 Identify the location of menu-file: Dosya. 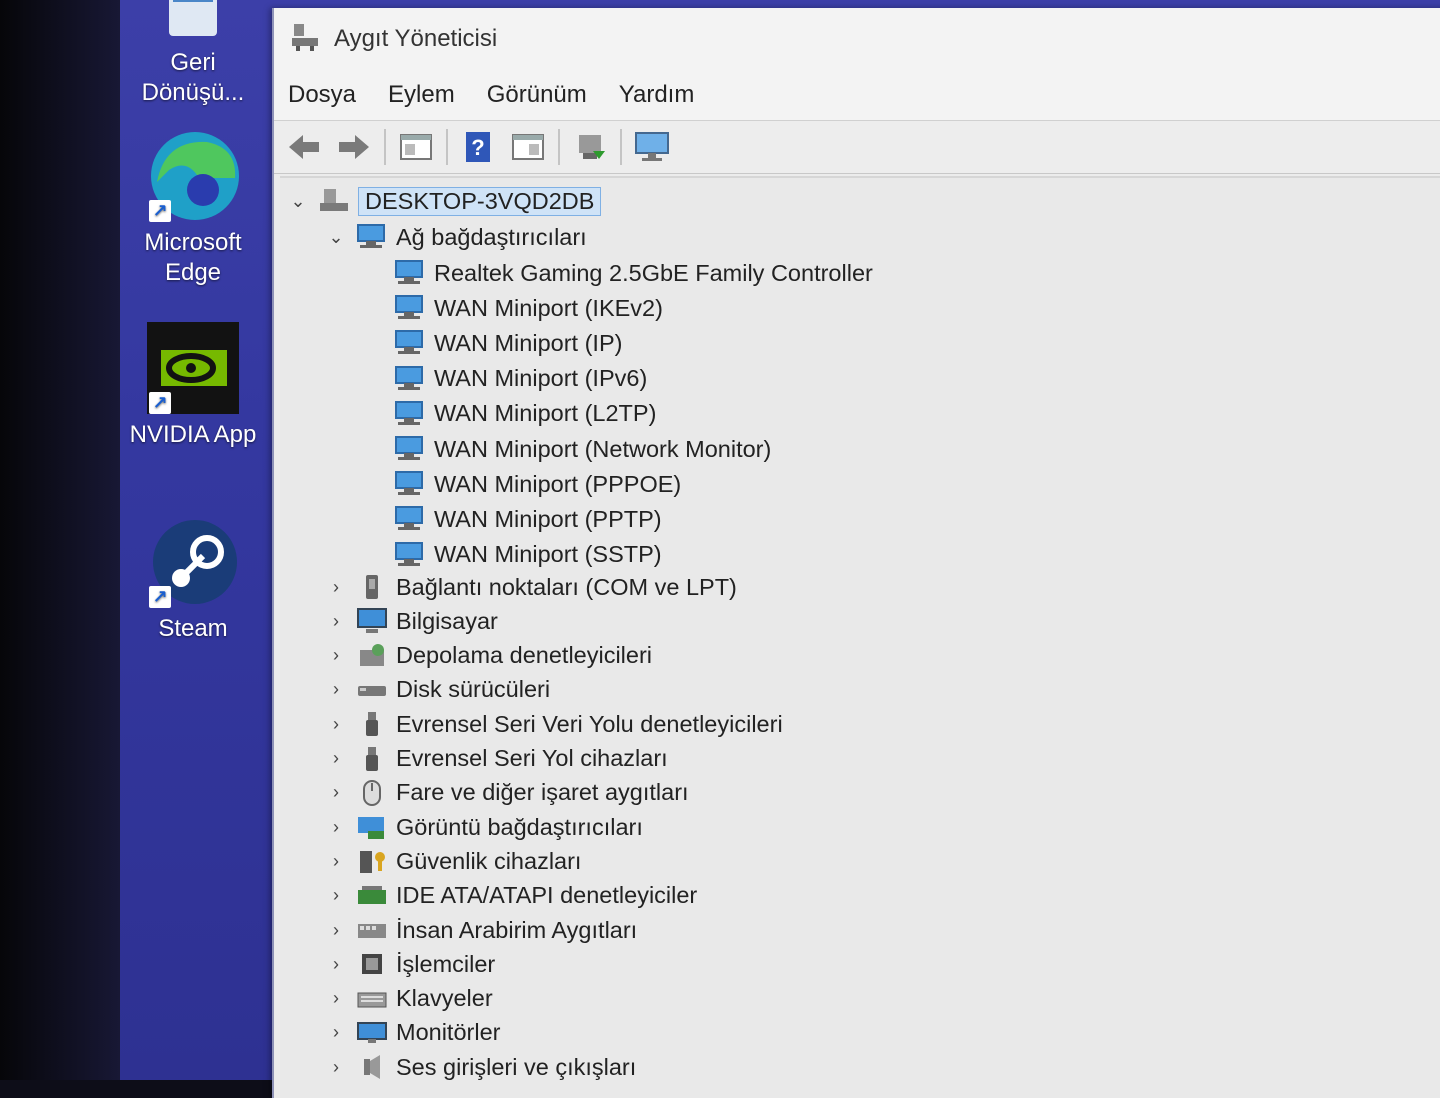
(322, 95).